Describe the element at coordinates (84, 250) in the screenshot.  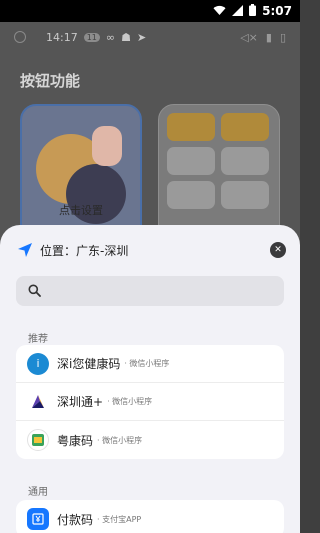
I see `location-label: 位置：广东-深圳` at that location.